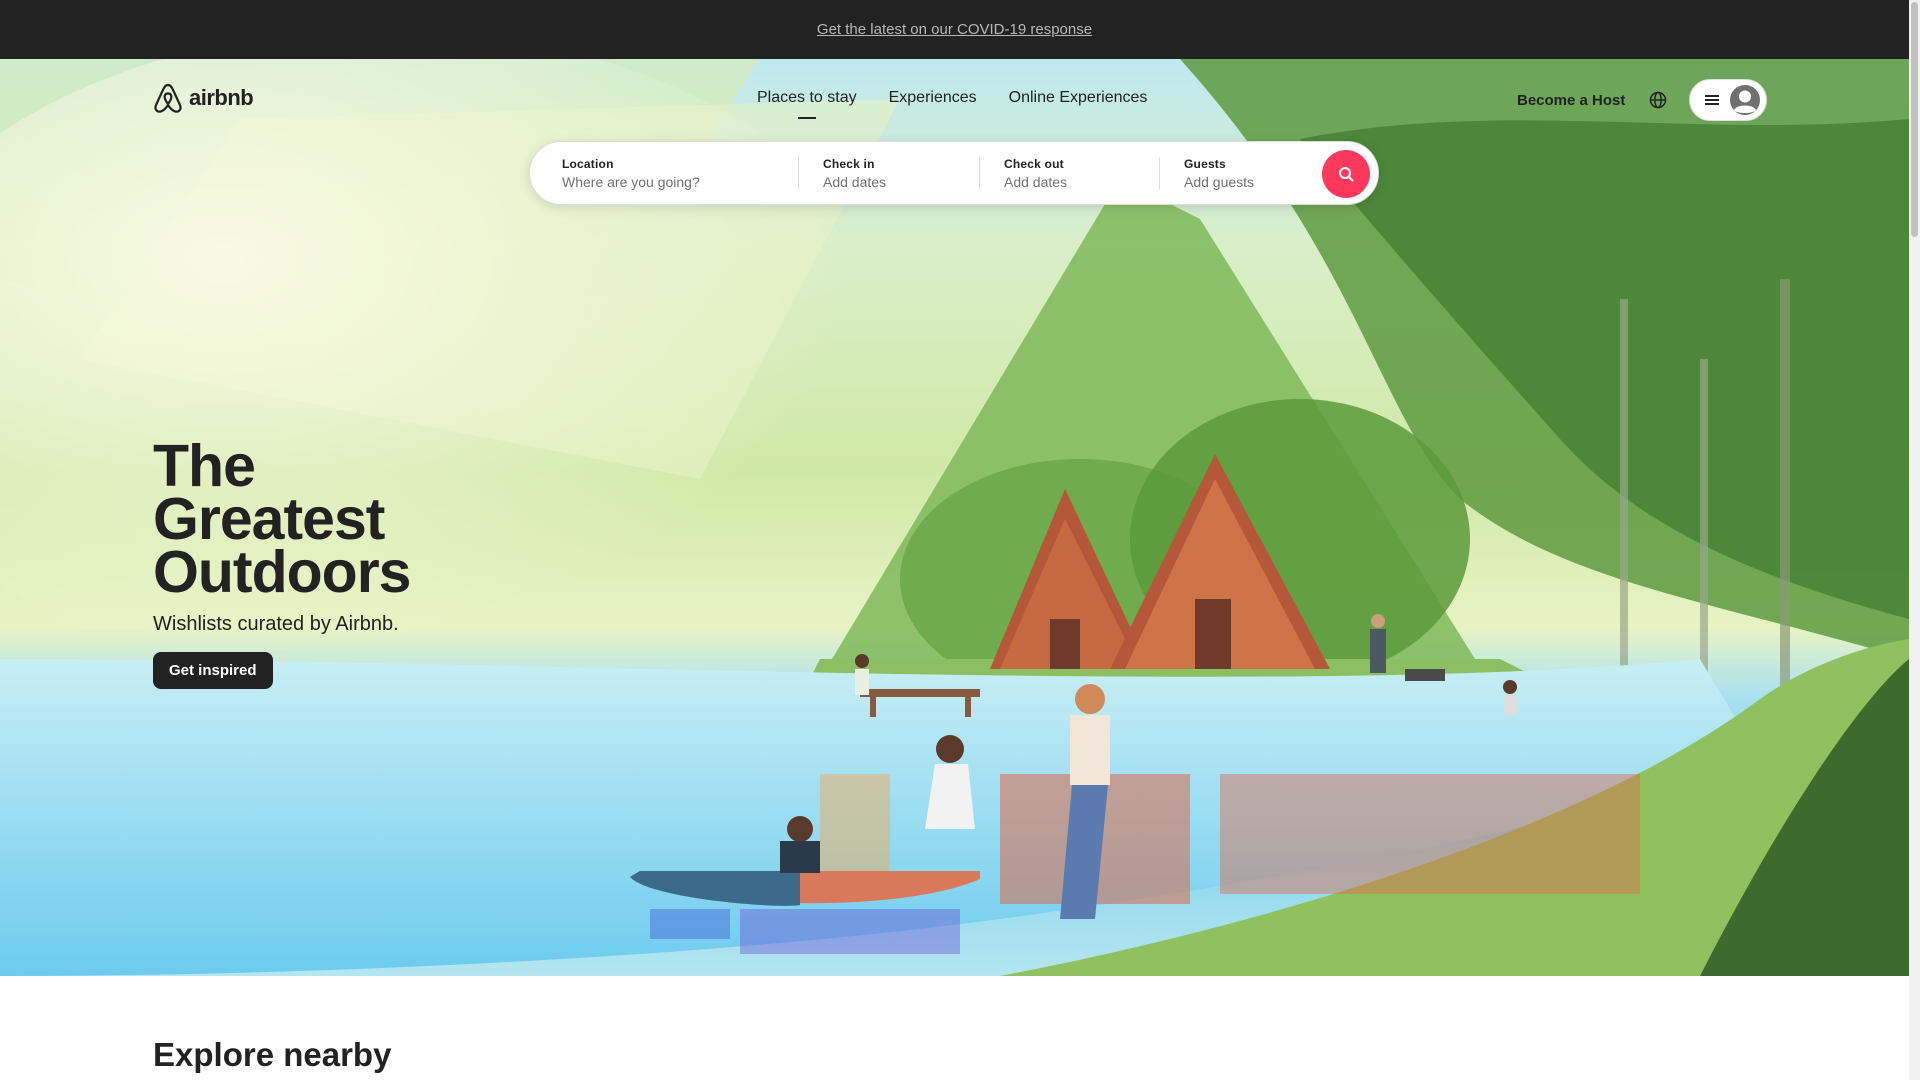 The image size is (1920, 1080). Describe the element at coordinates (1642, 100) in the screenshot. I see `header-actions: Become a Host` at that location.